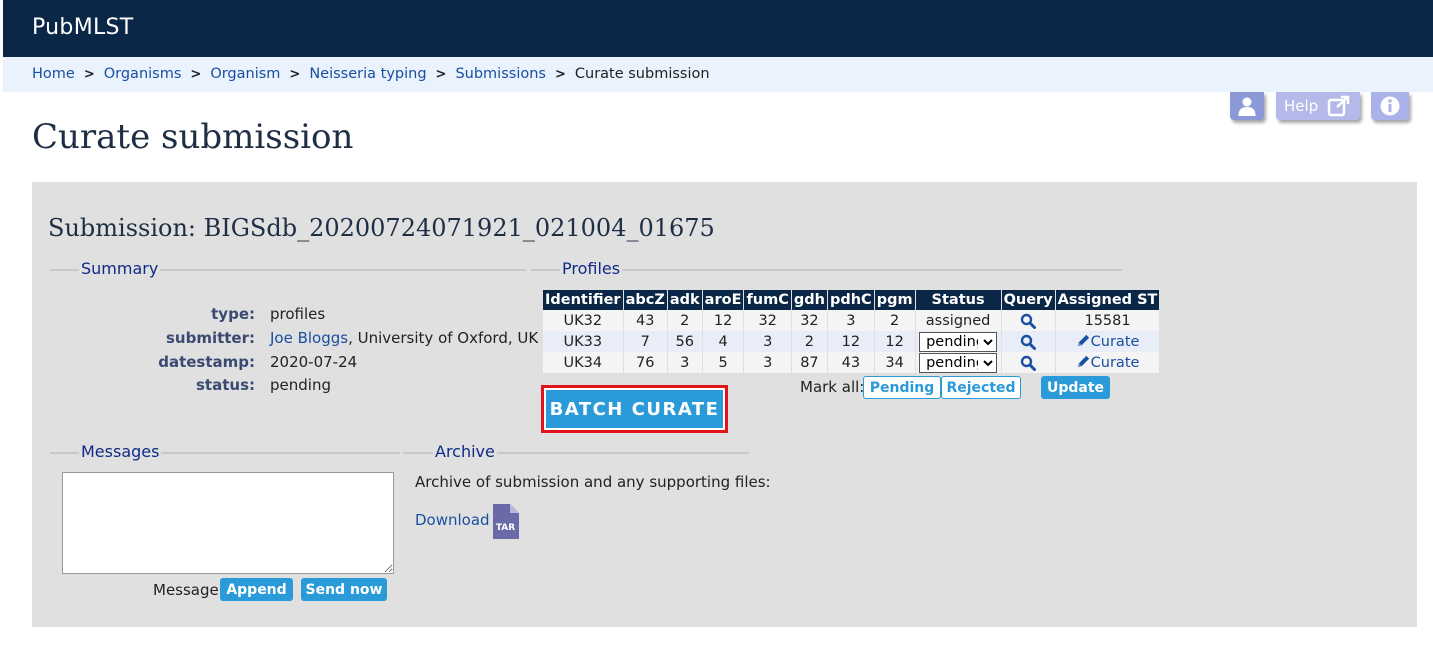 The width and height of the screenshot is (1433, 667). Describe the element at coordinates (500, 74) in the screenshot. I see `breadcrumb-submissions: Submissions` at that location.